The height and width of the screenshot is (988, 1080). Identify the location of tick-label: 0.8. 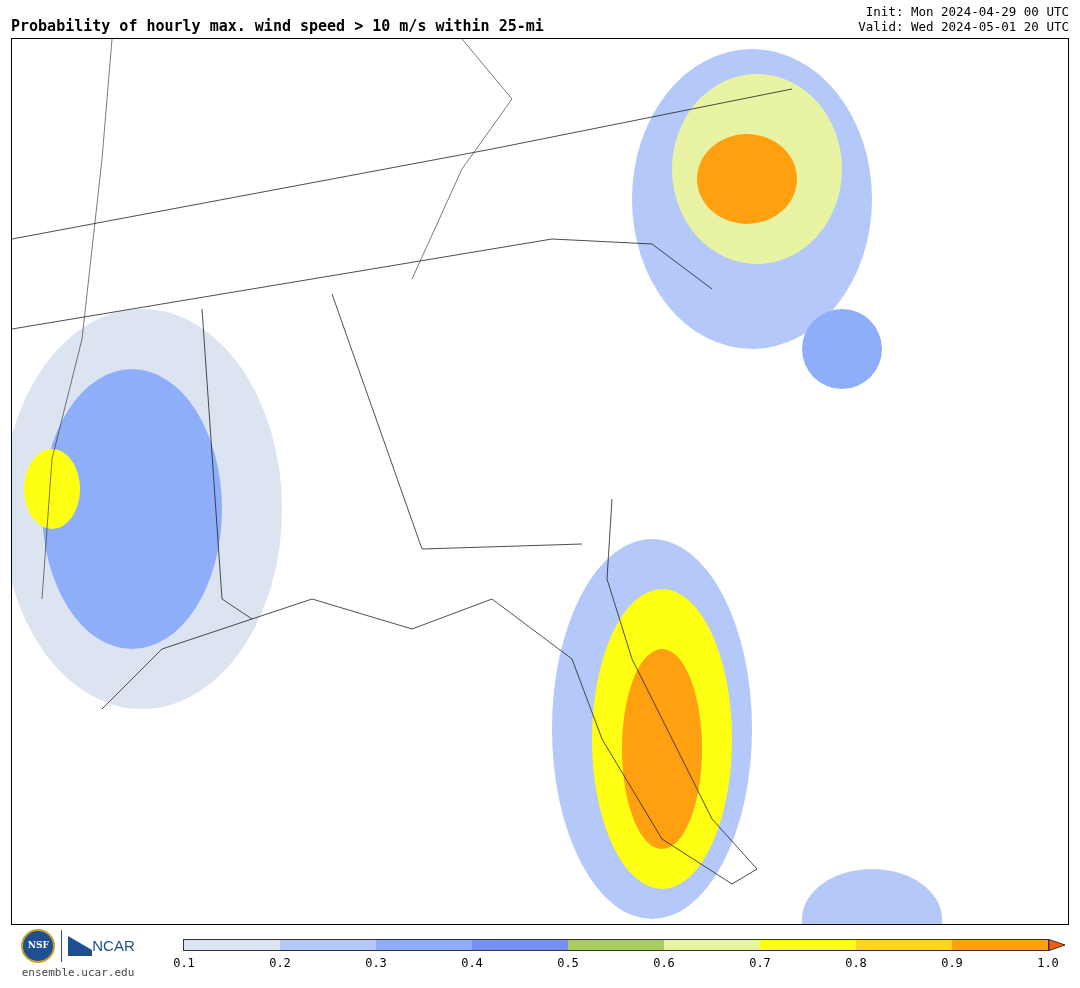
(856, 963).